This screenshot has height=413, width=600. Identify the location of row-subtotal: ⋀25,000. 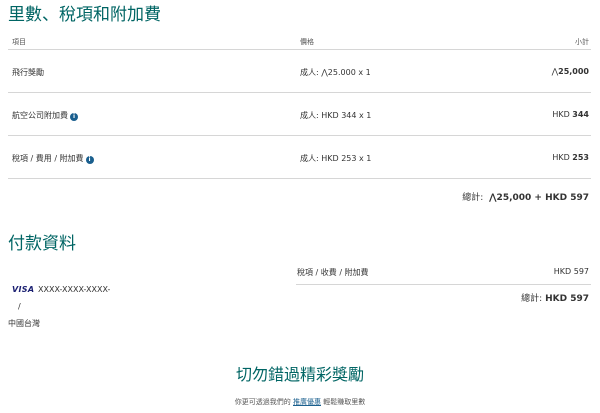
(570, 71).